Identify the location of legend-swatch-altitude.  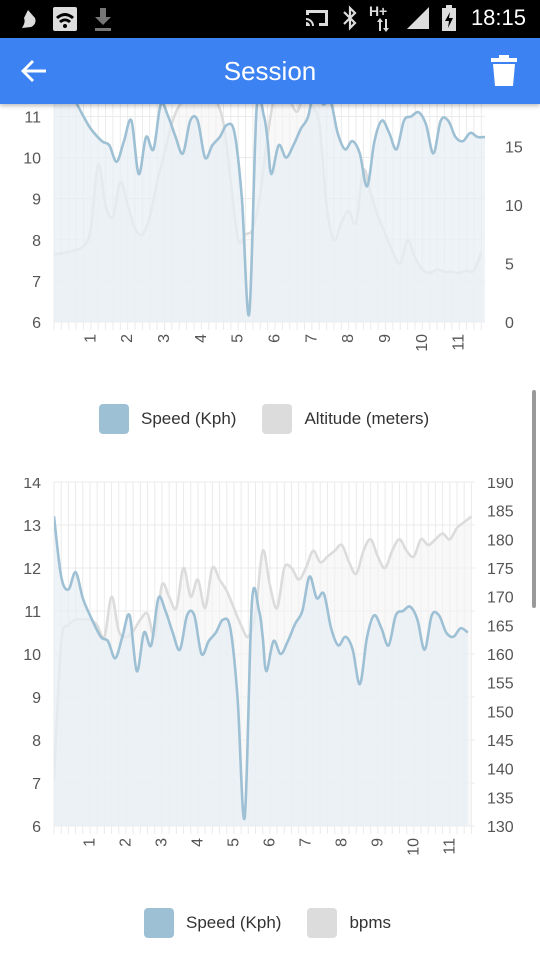
(277, 419).